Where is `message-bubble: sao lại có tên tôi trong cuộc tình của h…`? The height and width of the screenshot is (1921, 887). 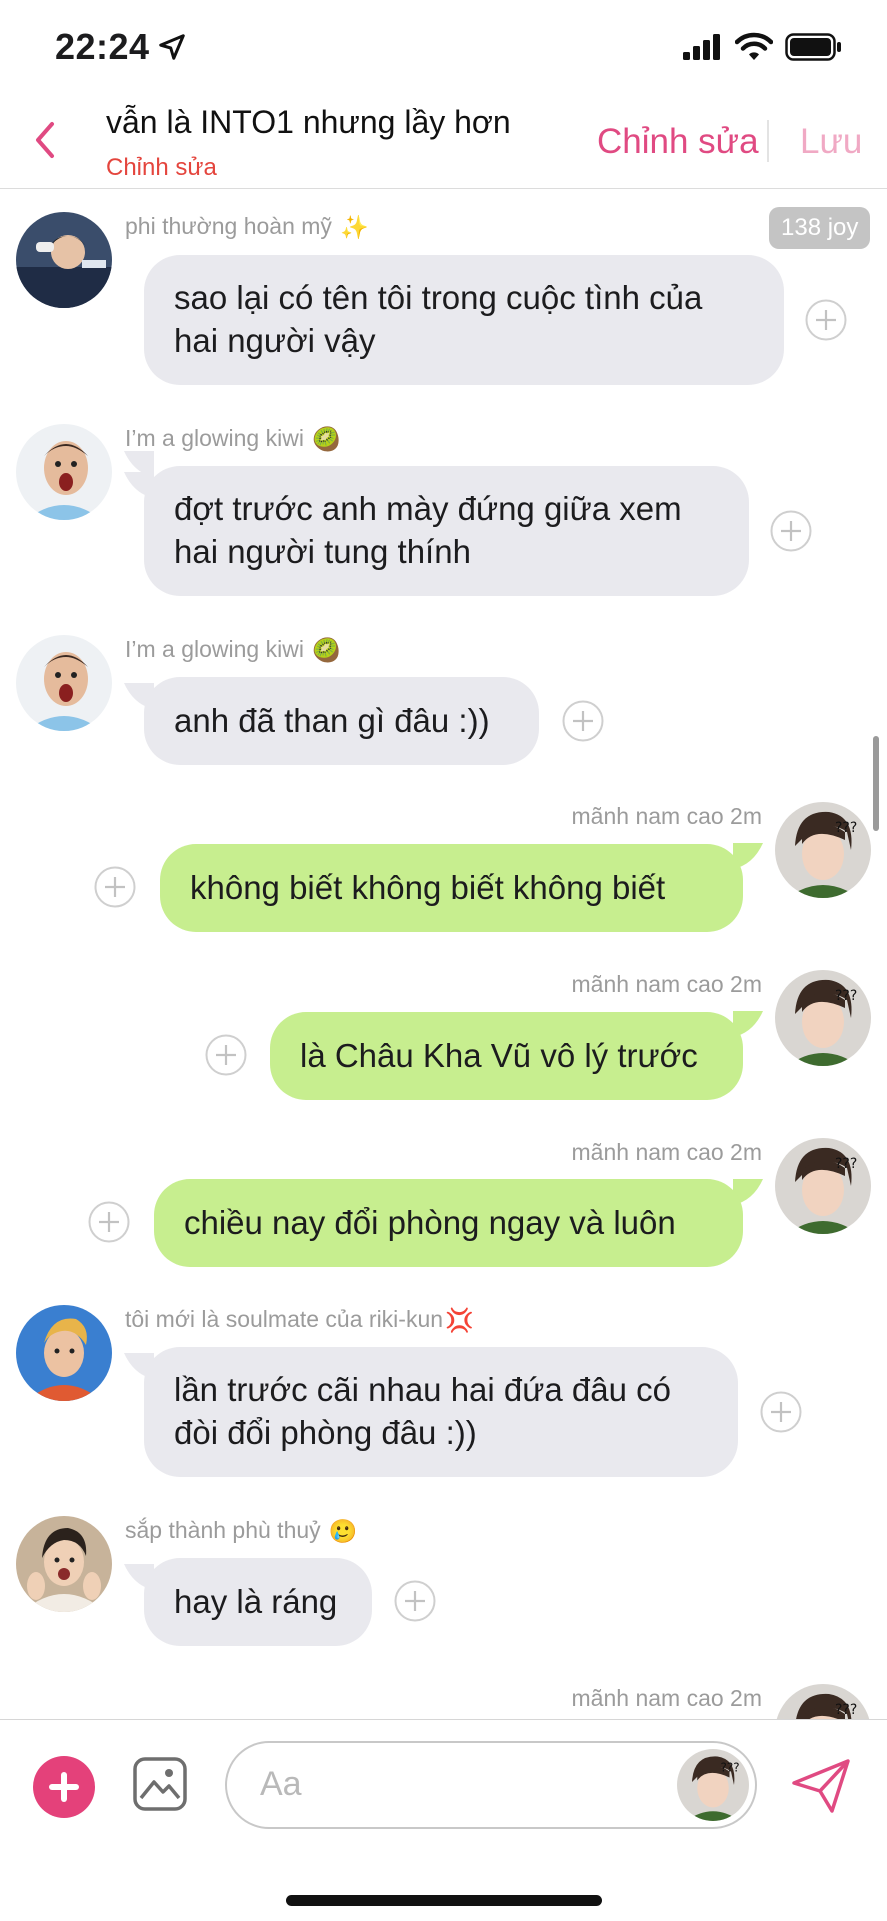
message-bubble: sao lại có tên tôi trong cuộc tình của h… is located at coordinates (464, 320).